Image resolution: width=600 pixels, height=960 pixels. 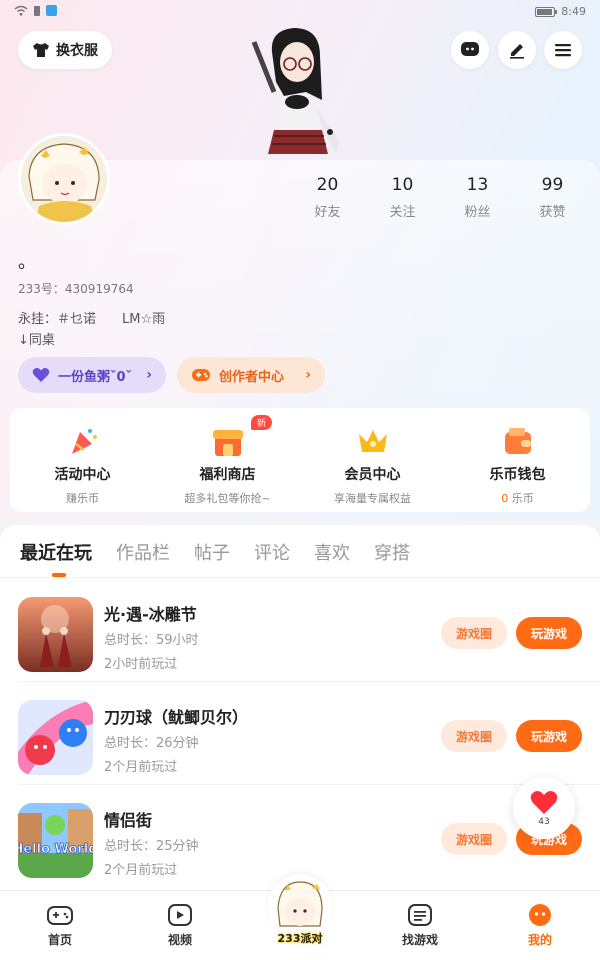 I want to click on coin-wallet-item: 乐币钱包 0 乐币, so click(x=517, y=460).